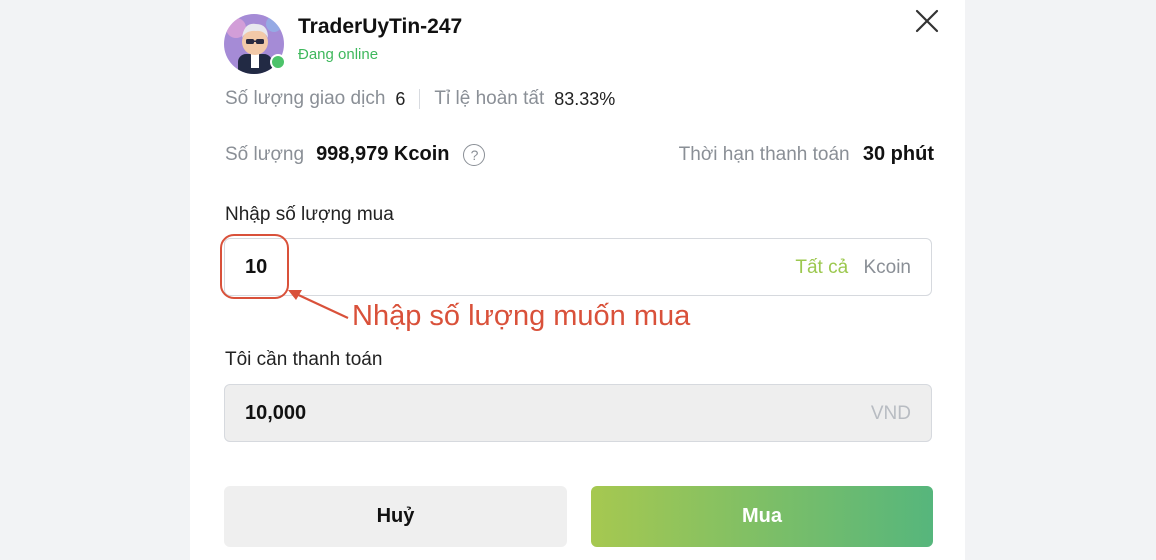 The height and width of the screenshot is (560, 1156). Describe the element at coordinates (578, 413) in the screenshot. I see `pay-amount-field: VND` at that location.